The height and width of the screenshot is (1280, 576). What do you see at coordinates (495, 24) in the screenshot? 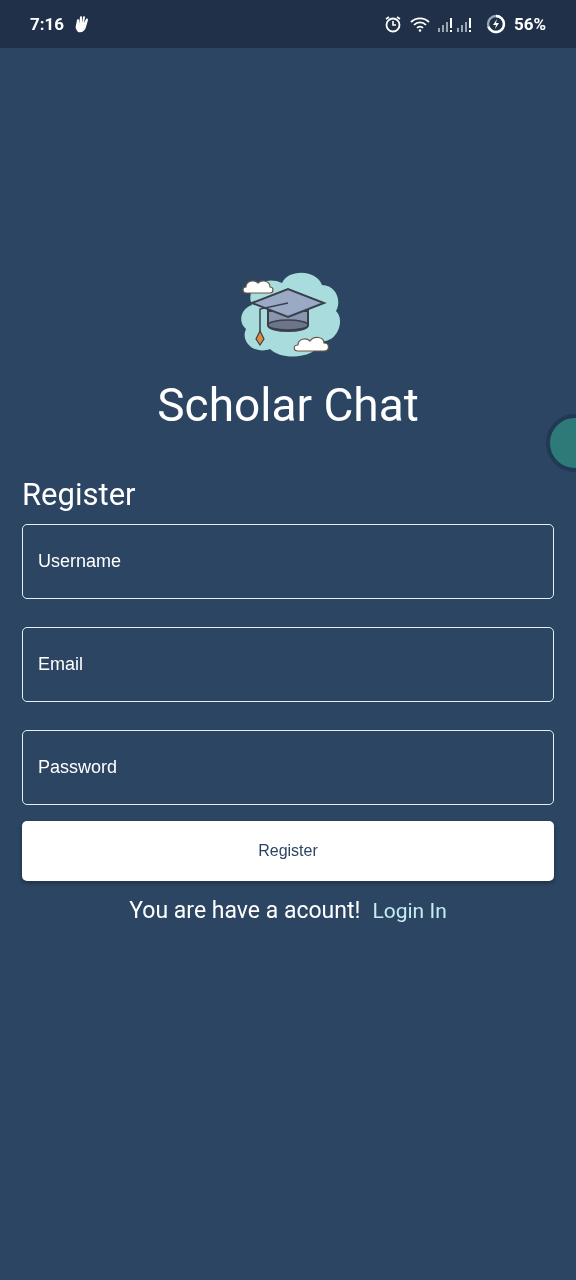
I see `battery-charging-icon` at bounding box center [495, 24].